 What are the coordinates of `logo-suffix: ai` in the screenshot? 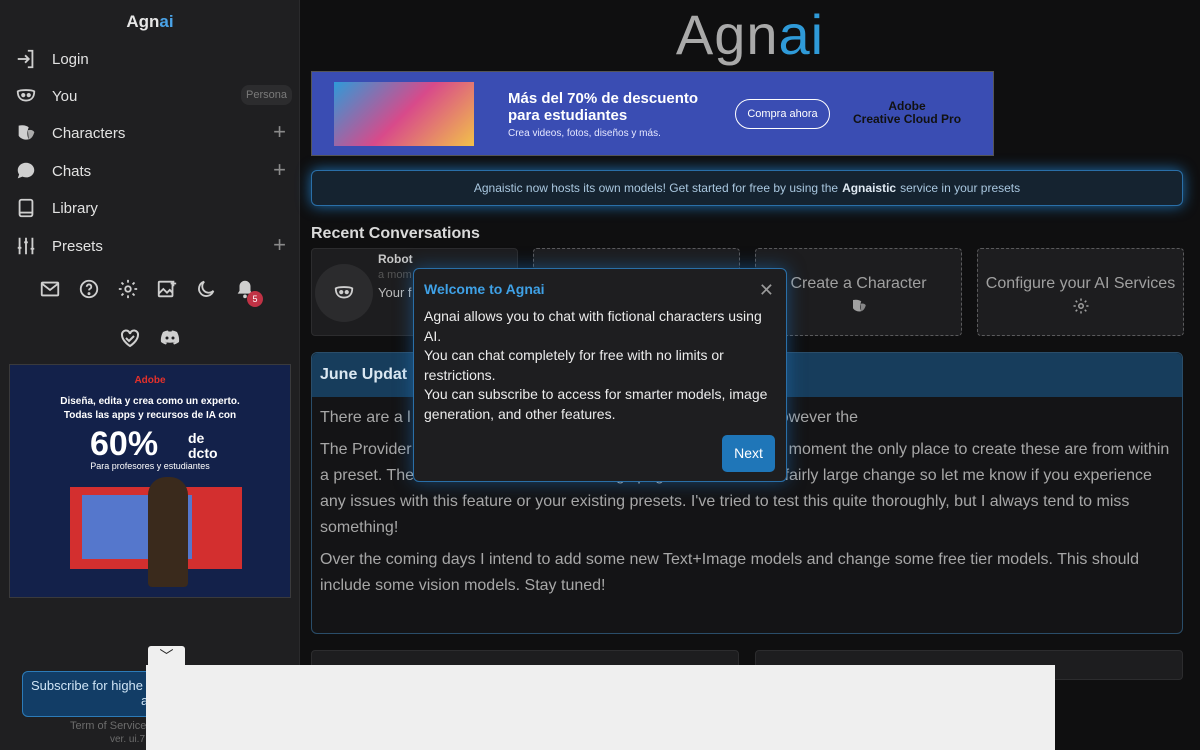 It's located at (801, 34).